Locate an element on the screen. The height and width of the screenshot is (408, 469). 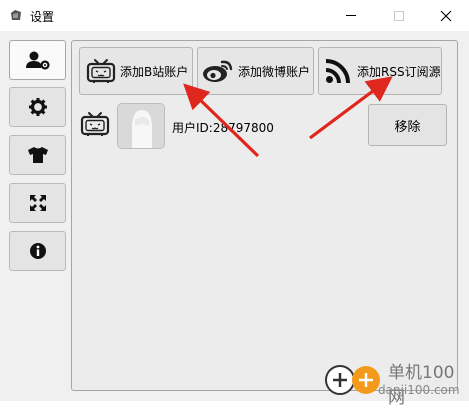
arrow-to-rss is located at coordinates (351, 108).